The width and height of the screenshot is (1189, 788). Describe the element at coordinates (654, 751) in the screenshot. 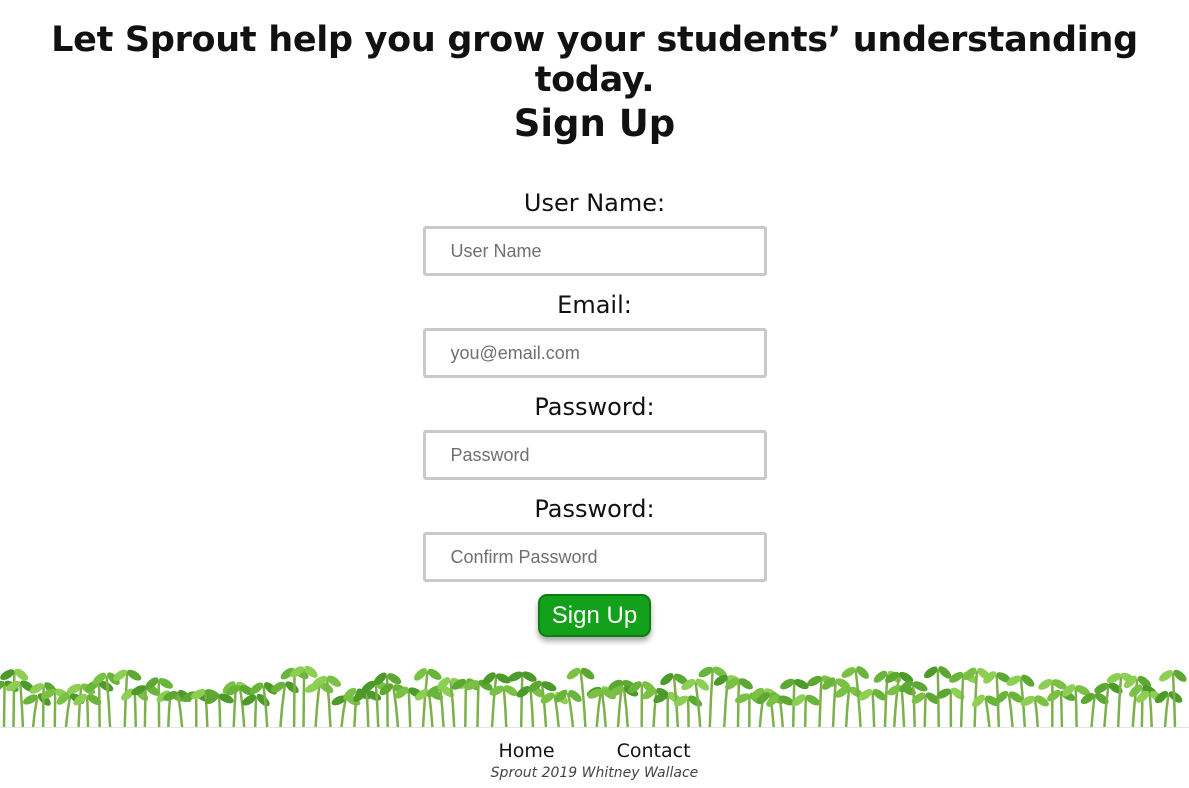

I see `footer-link-contact: Contact` at that location.